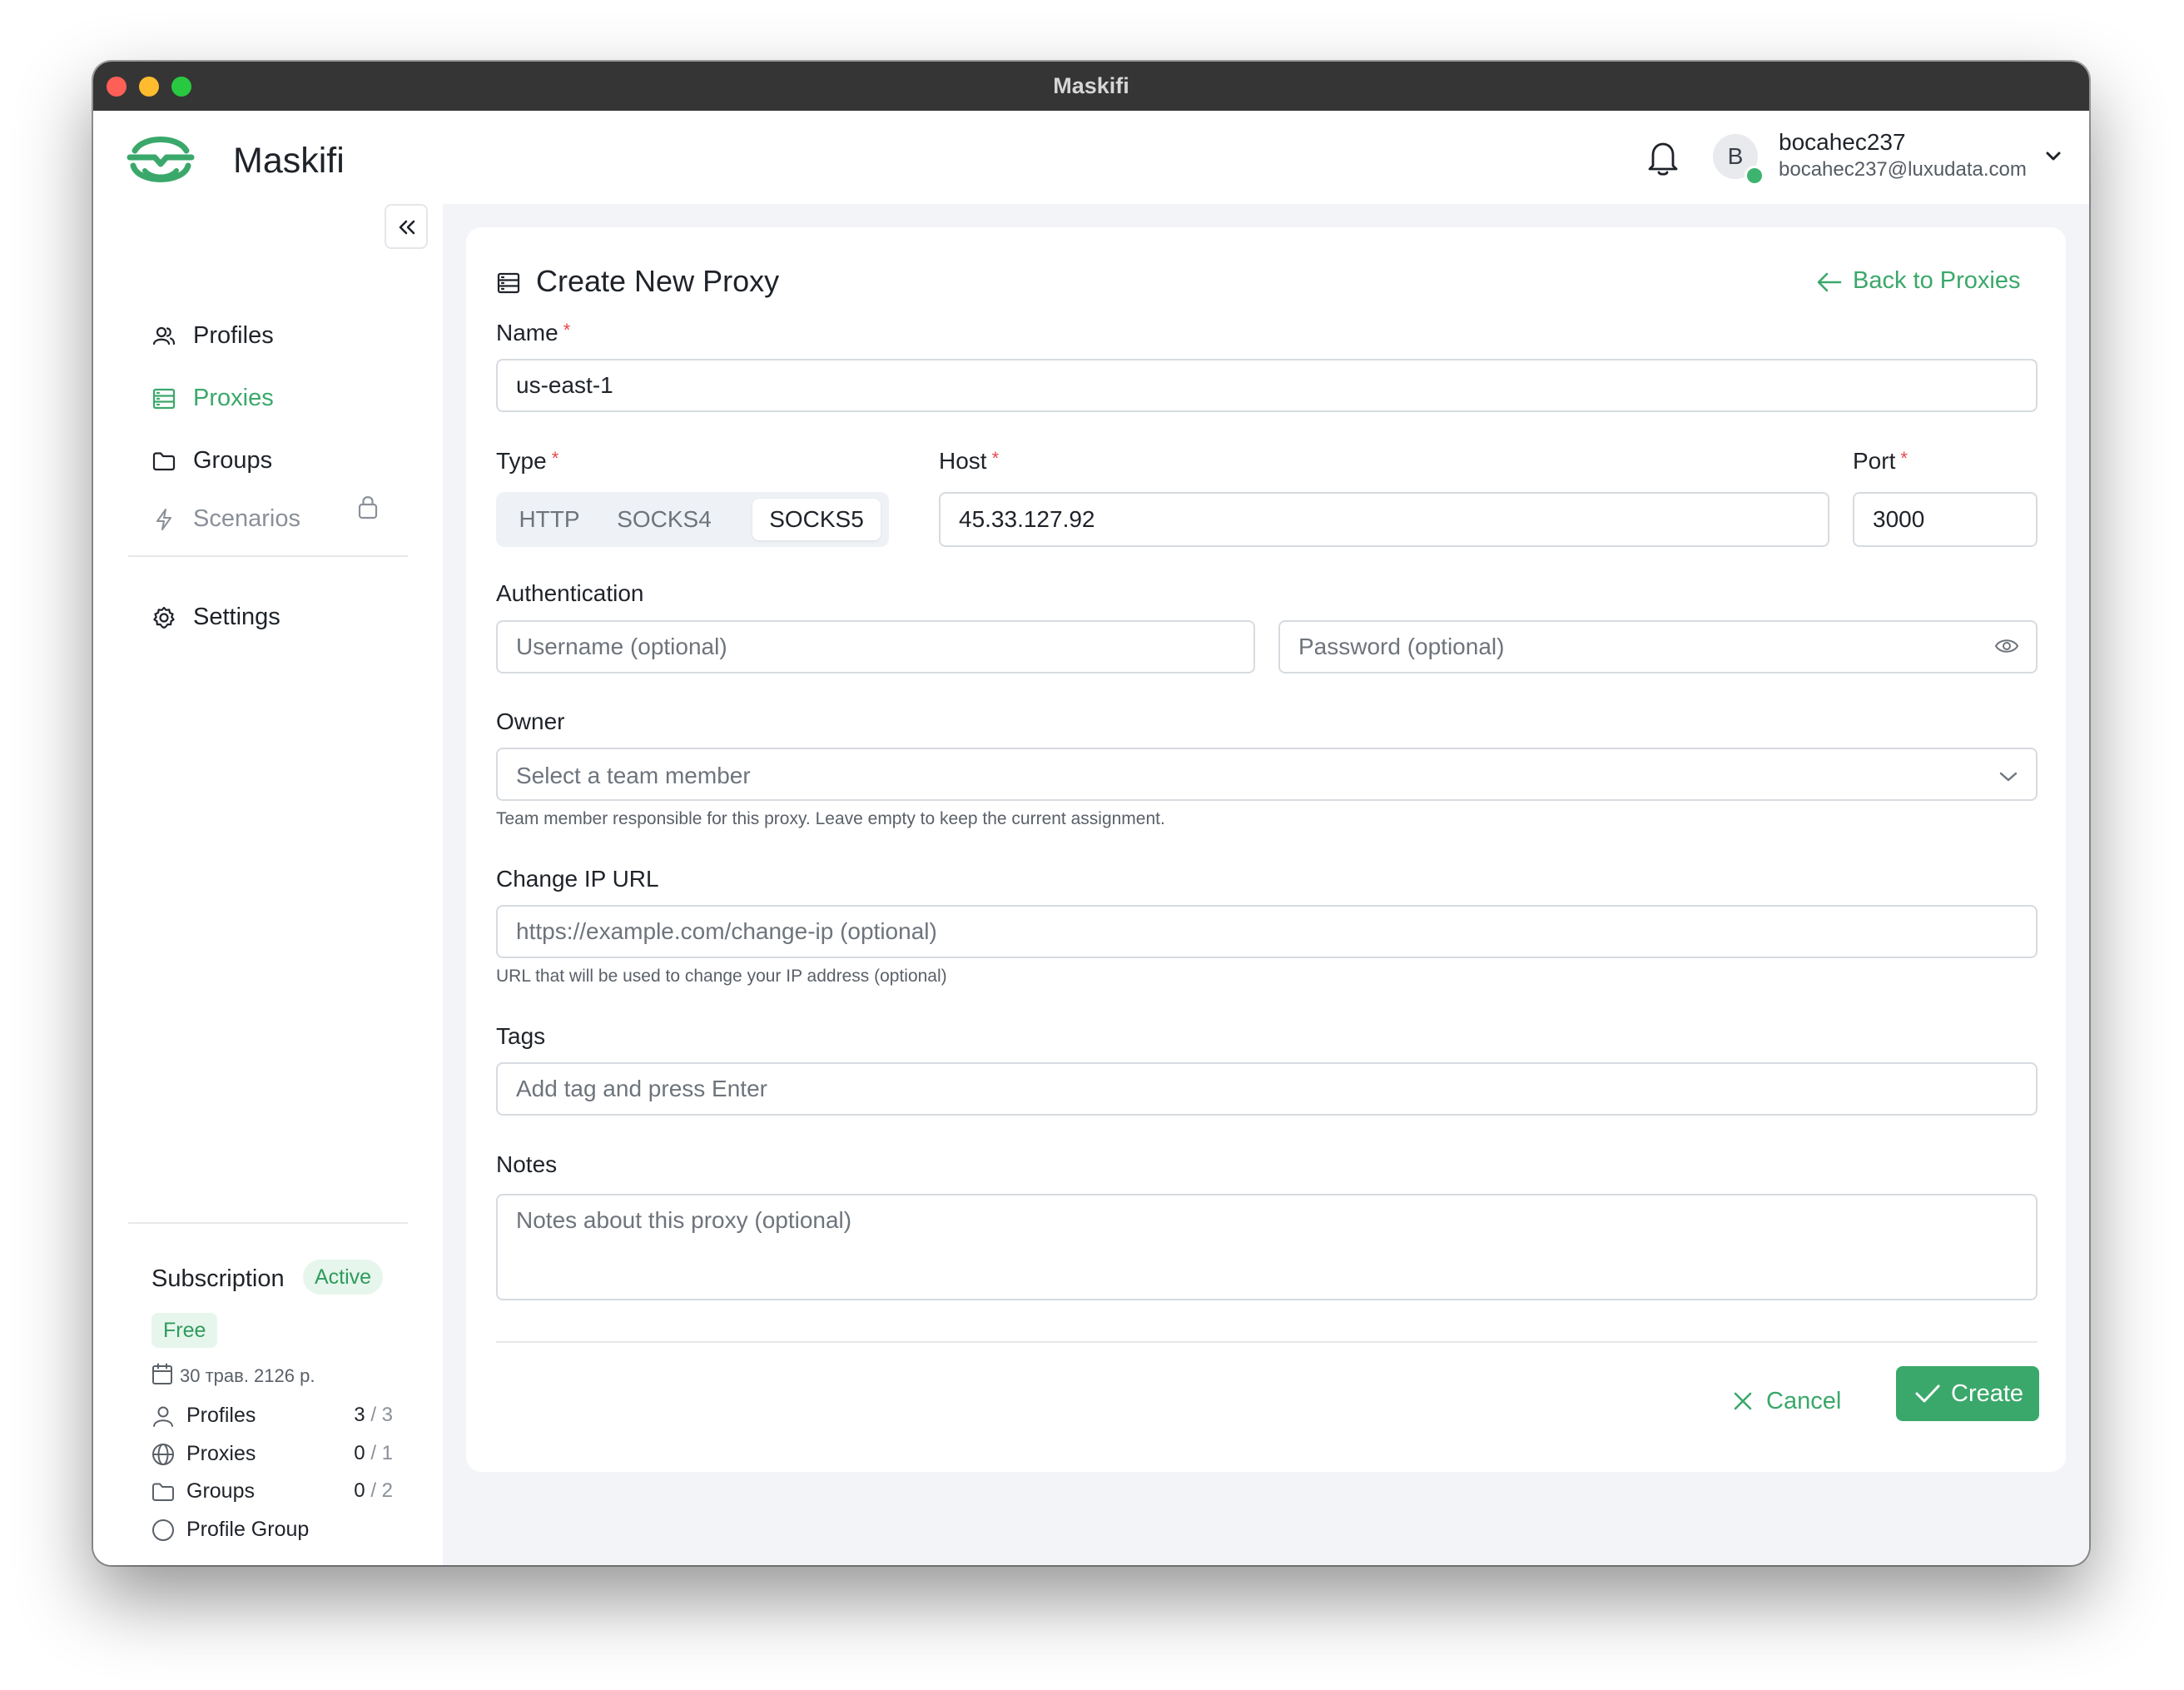 This screenshot has width=2184, height=1690. What do you see at coordinates (368, 507) in the screenshot?
I see `lock-icon` at bounding box center [368, 507].